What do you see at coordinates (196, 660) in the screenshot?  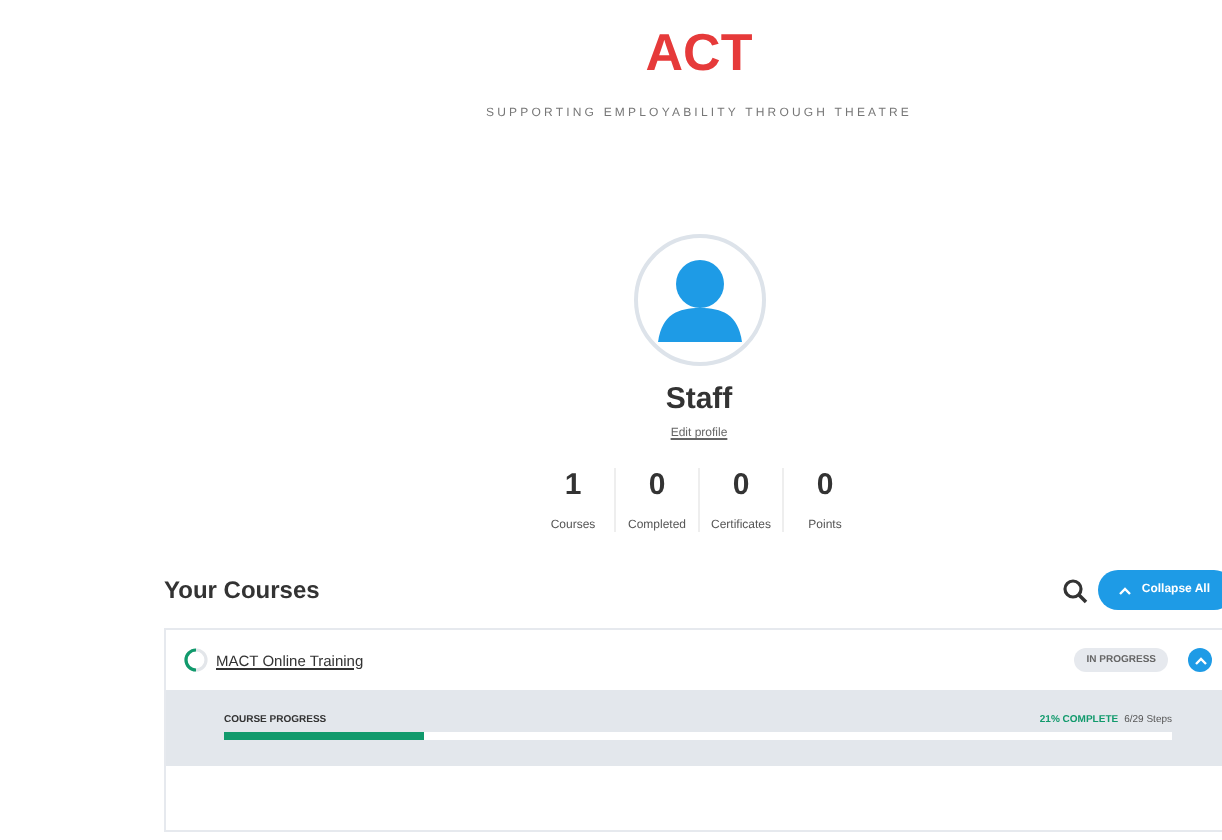 I see `progress-ring-icon` at bounding box center [196, 660].